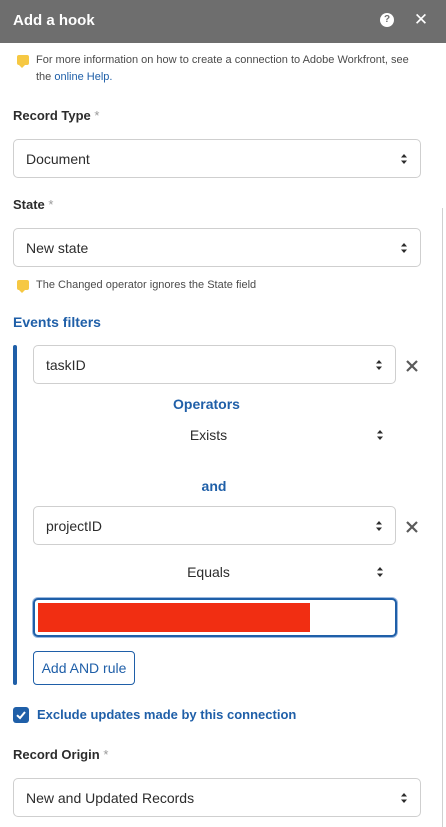  What do you see at coordinates (217, 158) in the screenshot?
I see `record-type-select: Document` at bounding box center [217, 158].